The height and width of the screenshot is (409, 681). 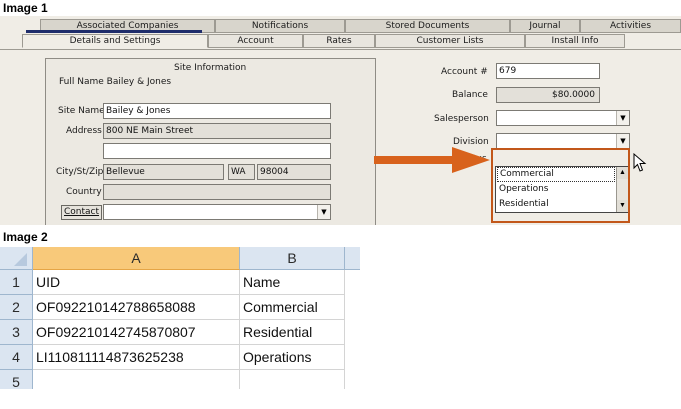 What do you see at coordinates (84, 131) in the screenshot?
I see `address-label: Address` at bounding box center [84, 131].